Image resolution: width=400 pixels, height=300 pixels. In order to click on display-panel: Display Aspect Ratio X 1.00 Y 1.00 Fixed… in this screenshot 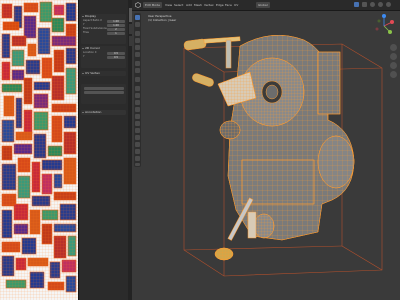, I will do `click(103, 29)`.